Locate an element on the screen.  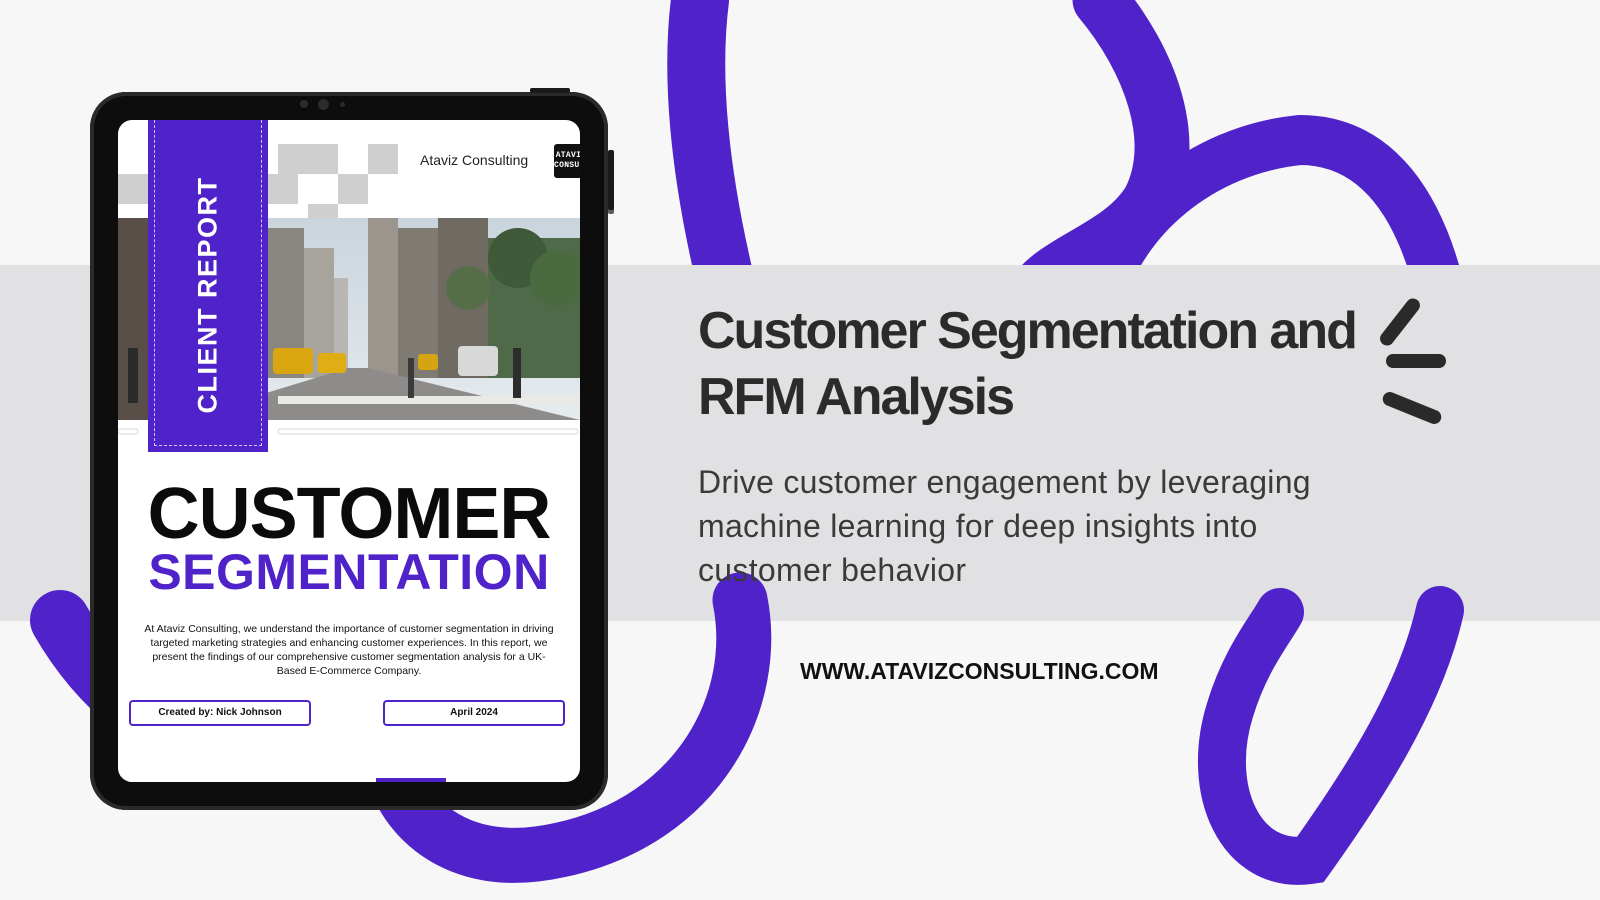
report-title-line2: SEGMENTATION is located at coordinates (349, 572).